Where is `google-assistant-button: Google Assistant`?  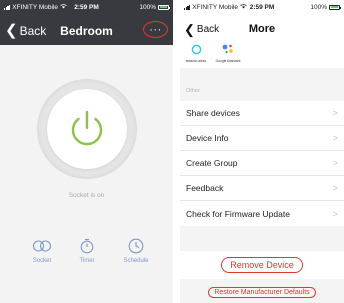 google-assistant-button: Google Assistant is located at coordinates (228, 53).